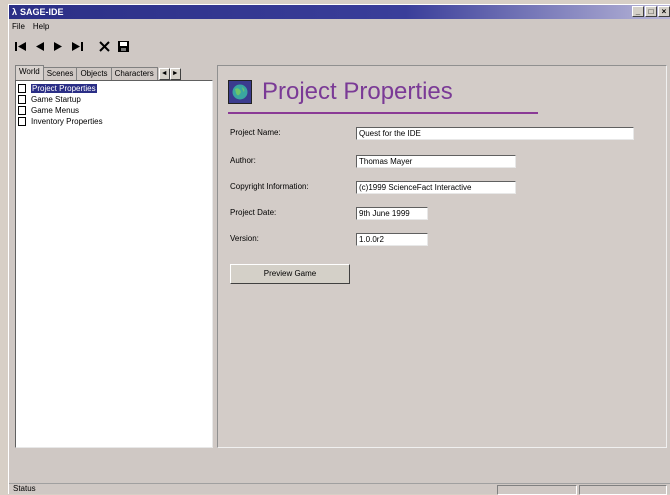 The height and width of the screenshot is (495, 670). What do you see at coordinates (436, 187) in the screenshot?
I see `copyright-field: (c)1999 ScienceFact Interactive` at bounding box center [436, 187].